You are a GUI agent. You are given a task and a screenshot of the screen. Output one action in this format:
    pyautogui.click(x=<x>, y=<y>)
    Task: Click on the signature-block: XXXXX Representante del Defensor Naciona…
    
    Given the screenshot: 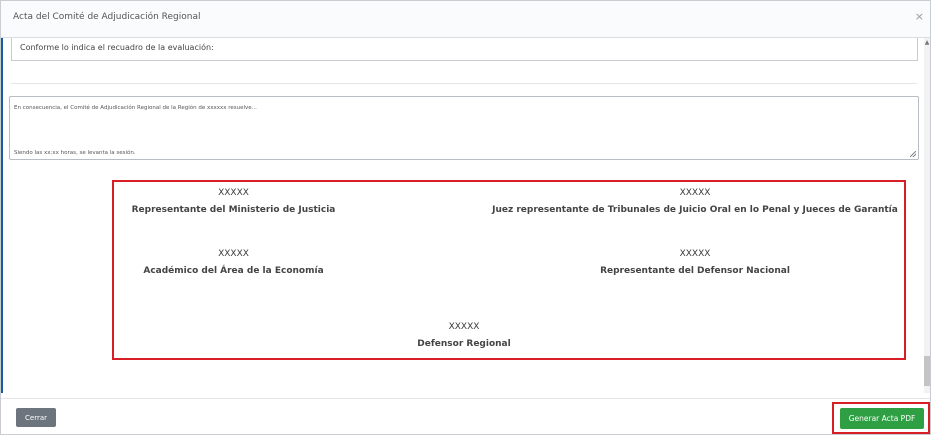 What is the action you would take?
    pyautogui.click(x=695, y=262)
    